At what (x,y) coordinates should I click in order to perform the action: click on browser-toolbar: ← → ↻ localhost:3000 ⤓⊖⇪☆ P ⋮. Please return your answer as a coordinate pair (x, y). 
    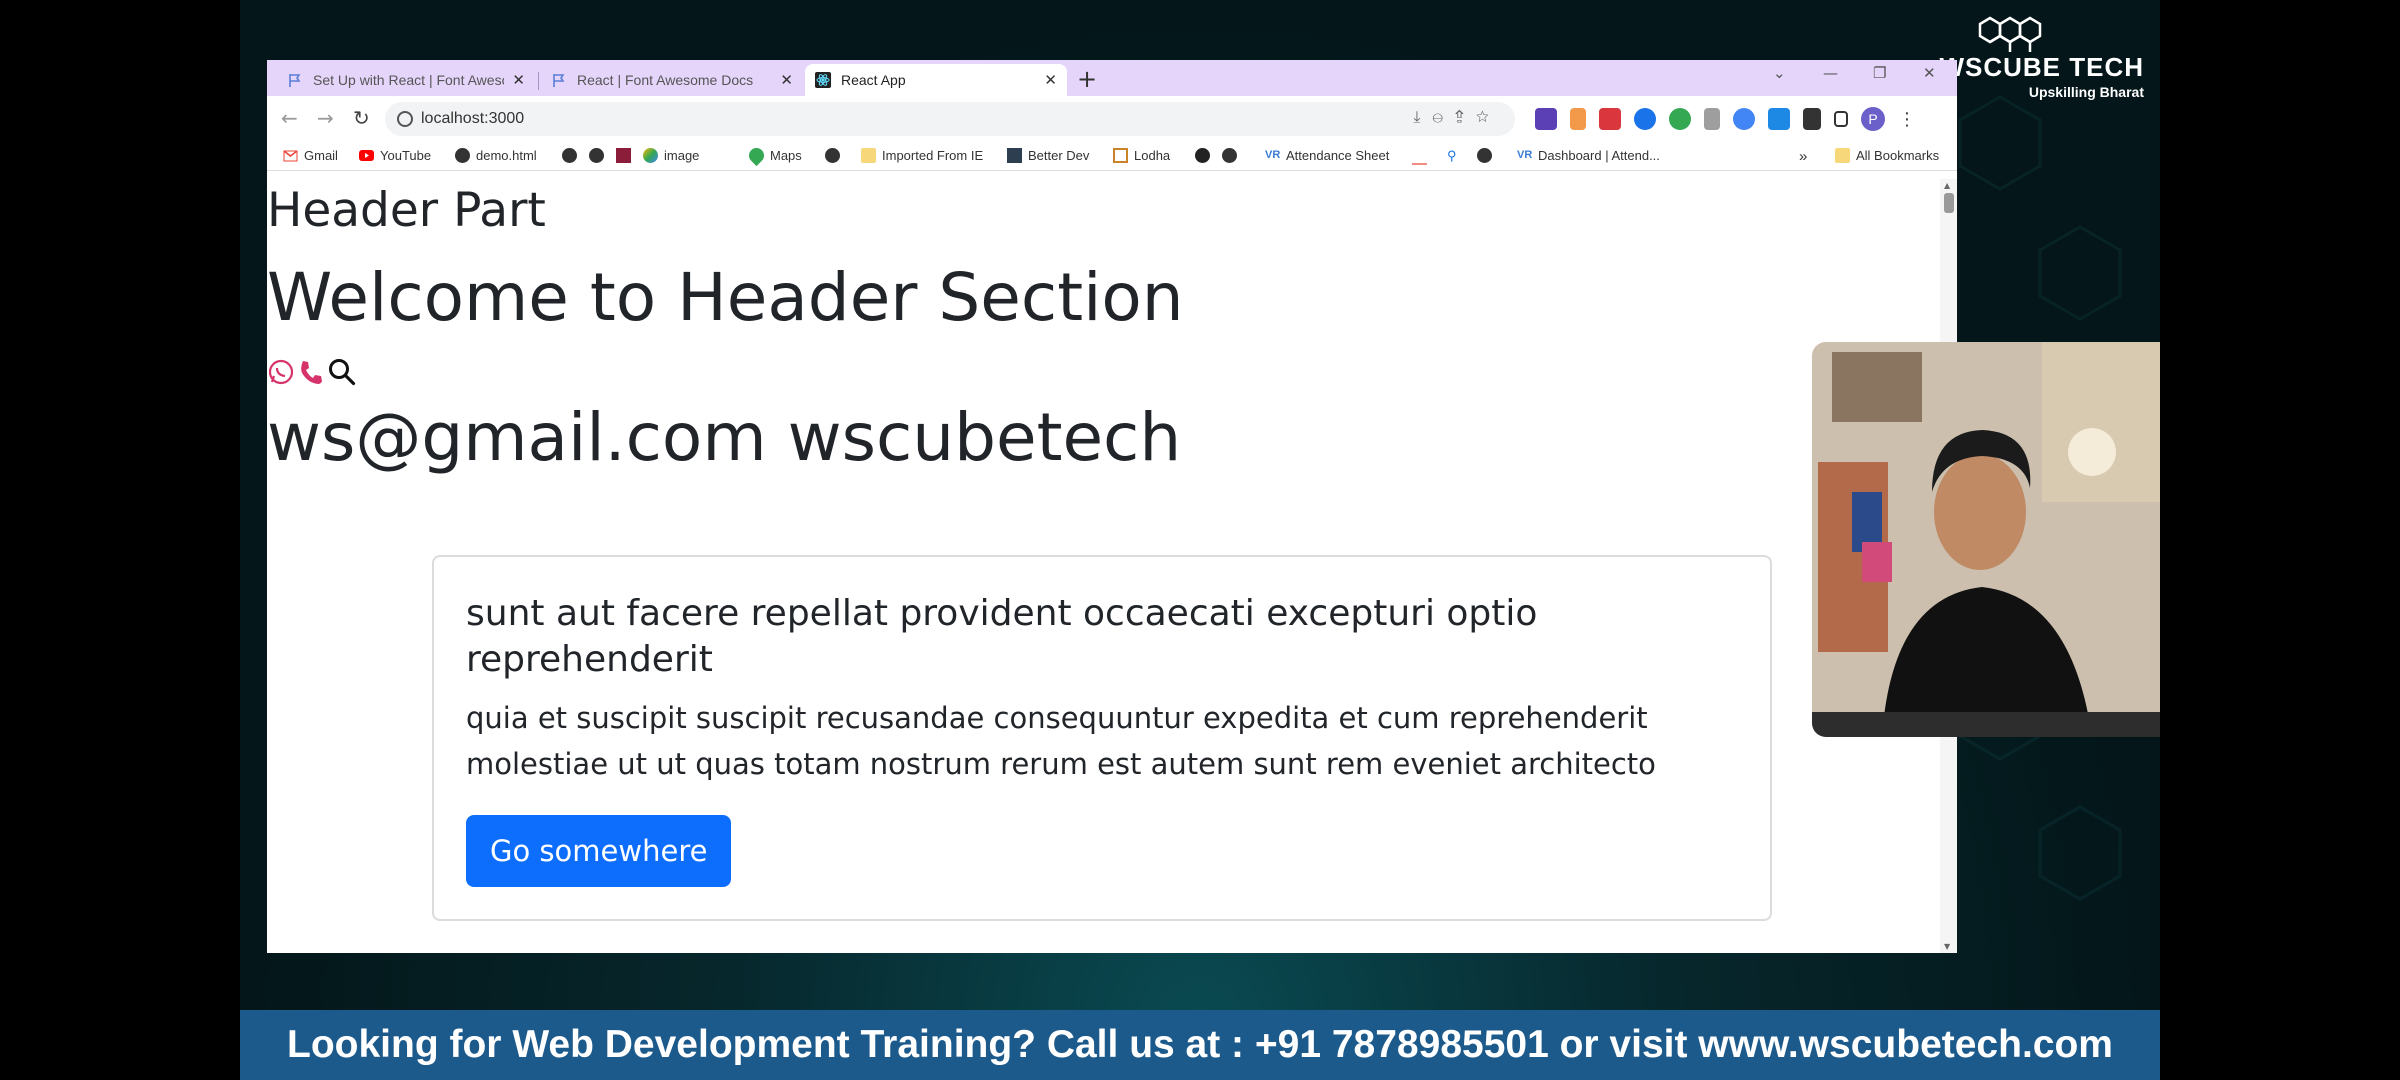
    Looking at the image, I should click on (1112, 119).